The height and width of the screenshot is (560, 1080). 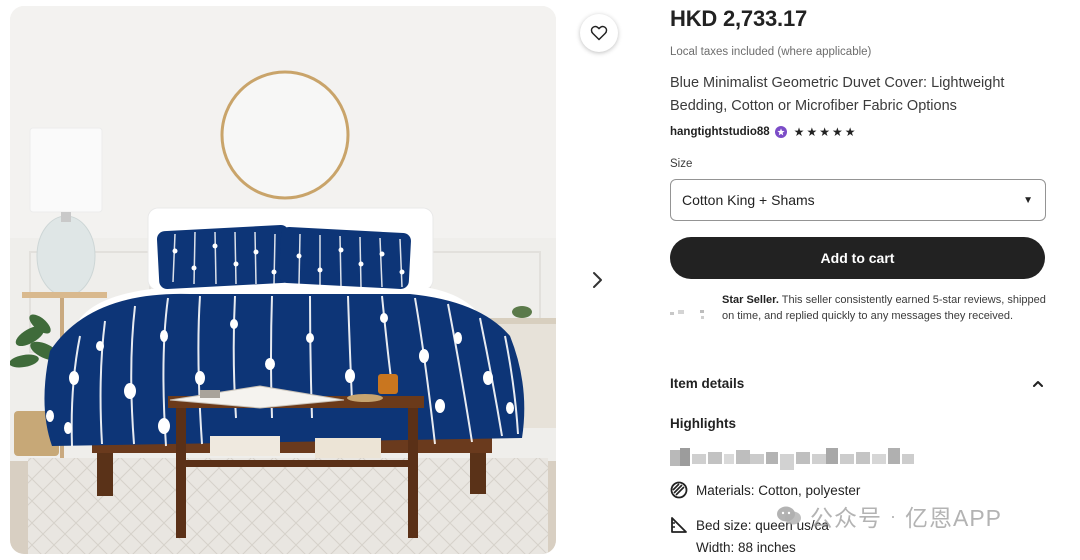 What do you see at coordinates (858, 200) in the screenshot?
I see `size-select: Cotton King + Shams ▼` at bounding box center [858, 200].